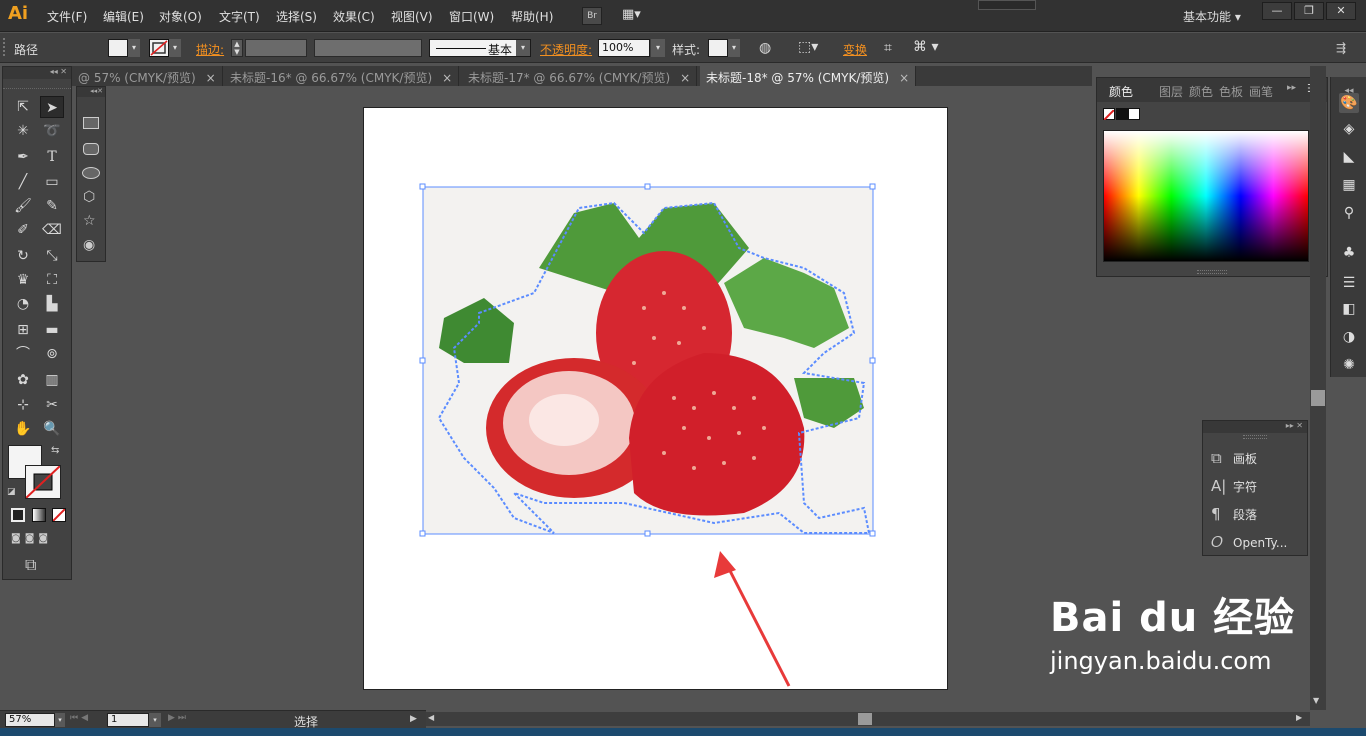 This screenshot has width=1366, height=736. What do you see at coordinates (1299, 717) in the screenshot?
I see `scroll-right-icon: ▶` at bounding box center [1299, 717].